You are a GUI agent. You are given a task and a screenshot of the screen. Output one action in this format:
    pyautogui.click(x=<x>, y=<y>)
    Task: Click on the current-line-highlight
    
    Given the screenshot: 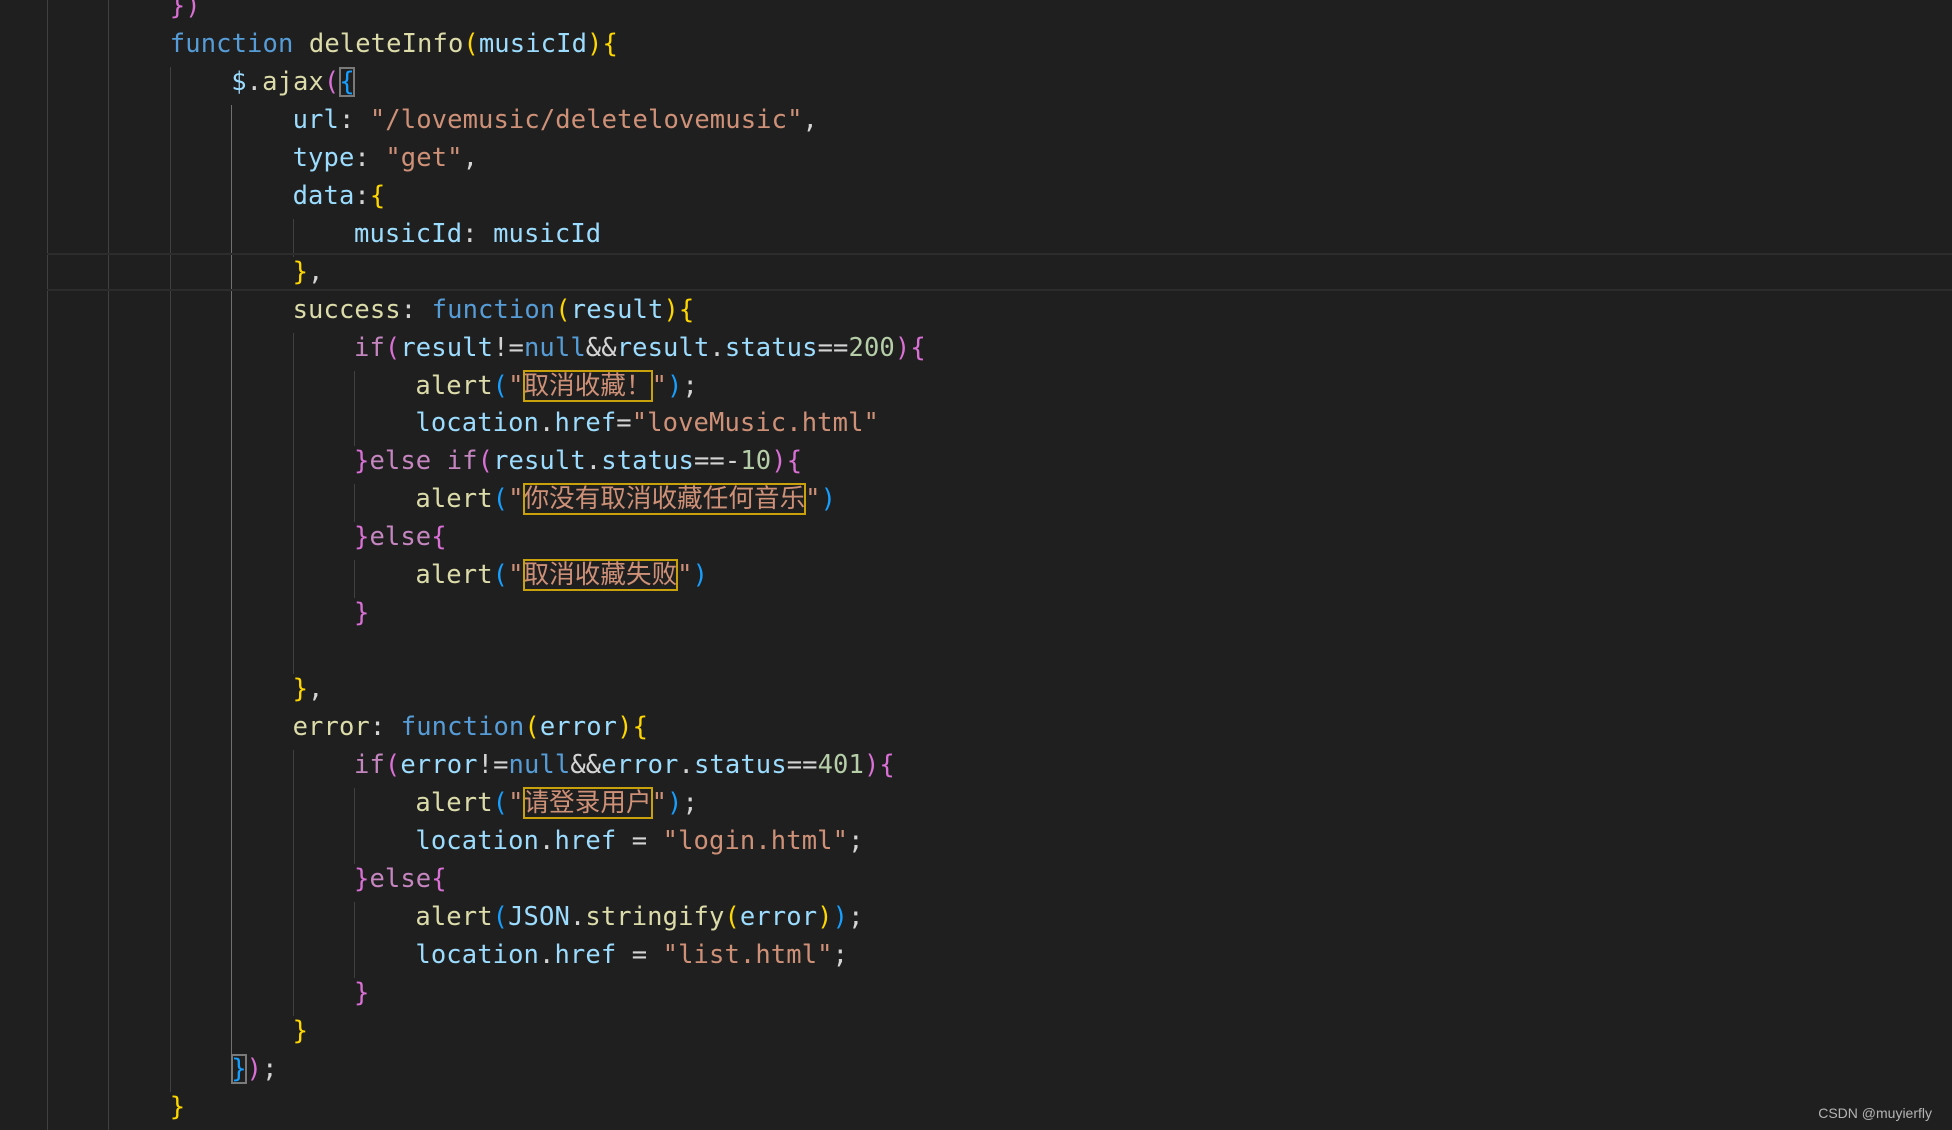 What is the action you would take?
    pyautogui.click(x=999, y=272)
    